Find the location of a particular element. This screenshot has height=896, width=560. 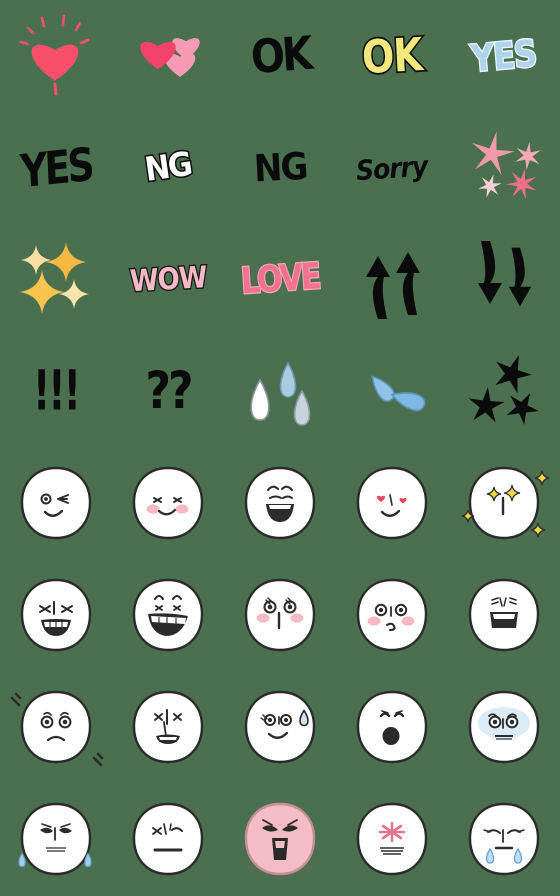

sticker-face-angry-pink is located at coordinates (280, 840).